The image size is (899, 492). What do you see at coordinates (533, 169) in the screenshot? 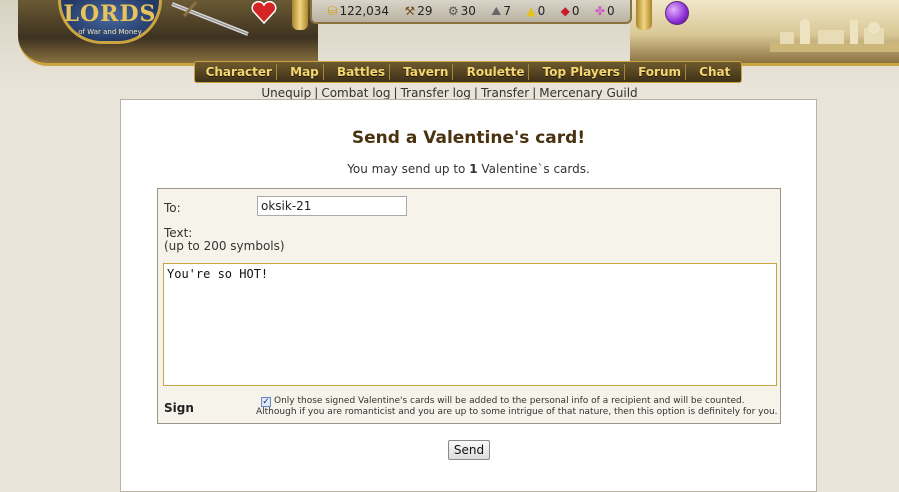
I see `limit-suffix: Valentine`s cards.` at bounding box center [533, 169].